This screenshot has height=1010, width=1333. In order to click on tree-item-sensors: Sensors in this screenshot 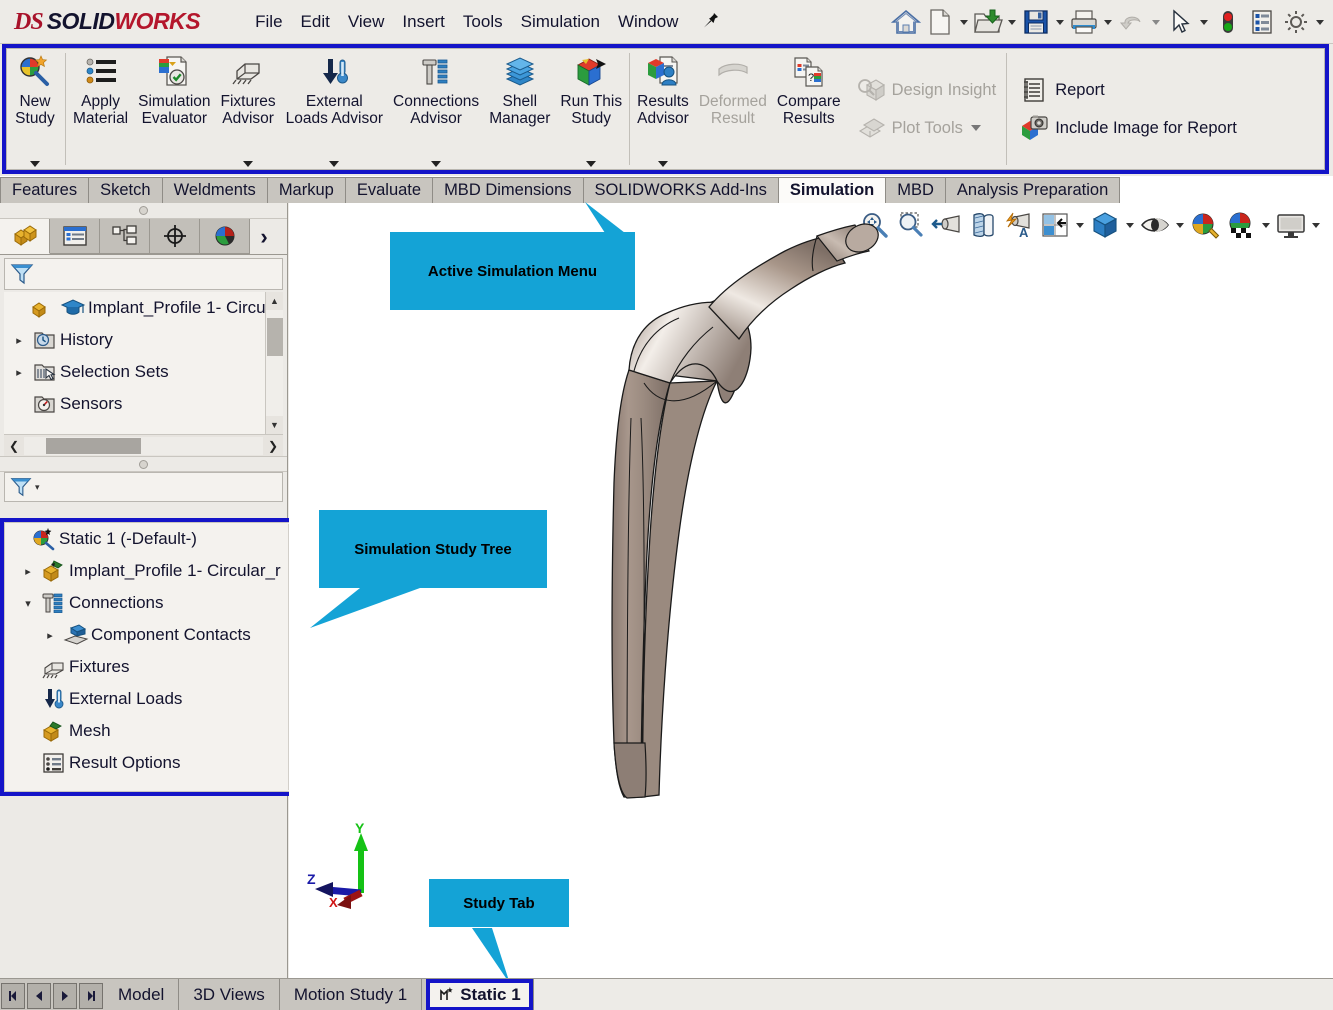, I will do `click(143, 404)`.